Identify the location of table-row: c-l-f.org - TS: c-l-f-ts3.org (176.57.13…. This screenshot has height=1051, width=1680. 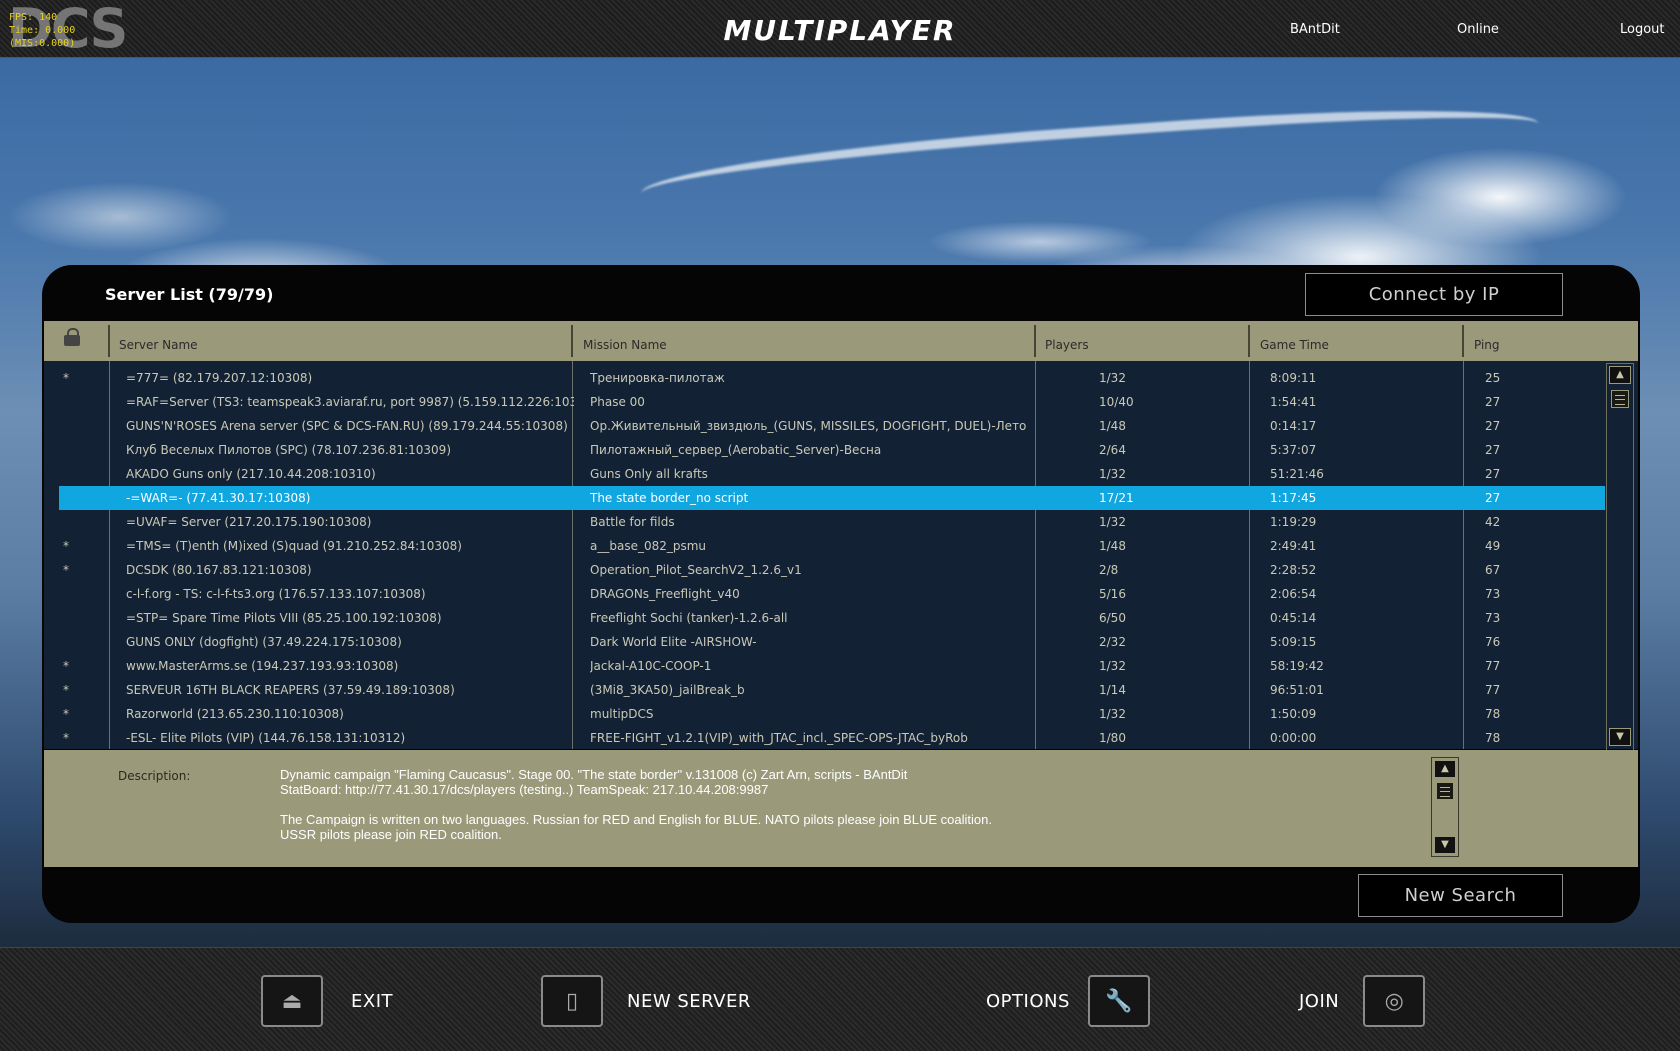
(832, 594).